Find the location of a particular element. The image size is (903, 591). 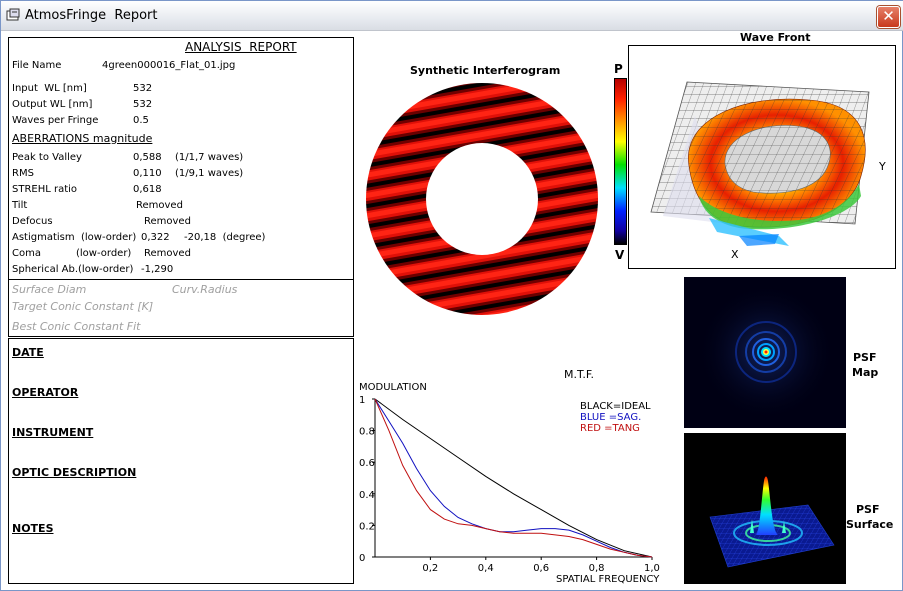

output-wl-value: 532 is located at coordinates (143, 104).